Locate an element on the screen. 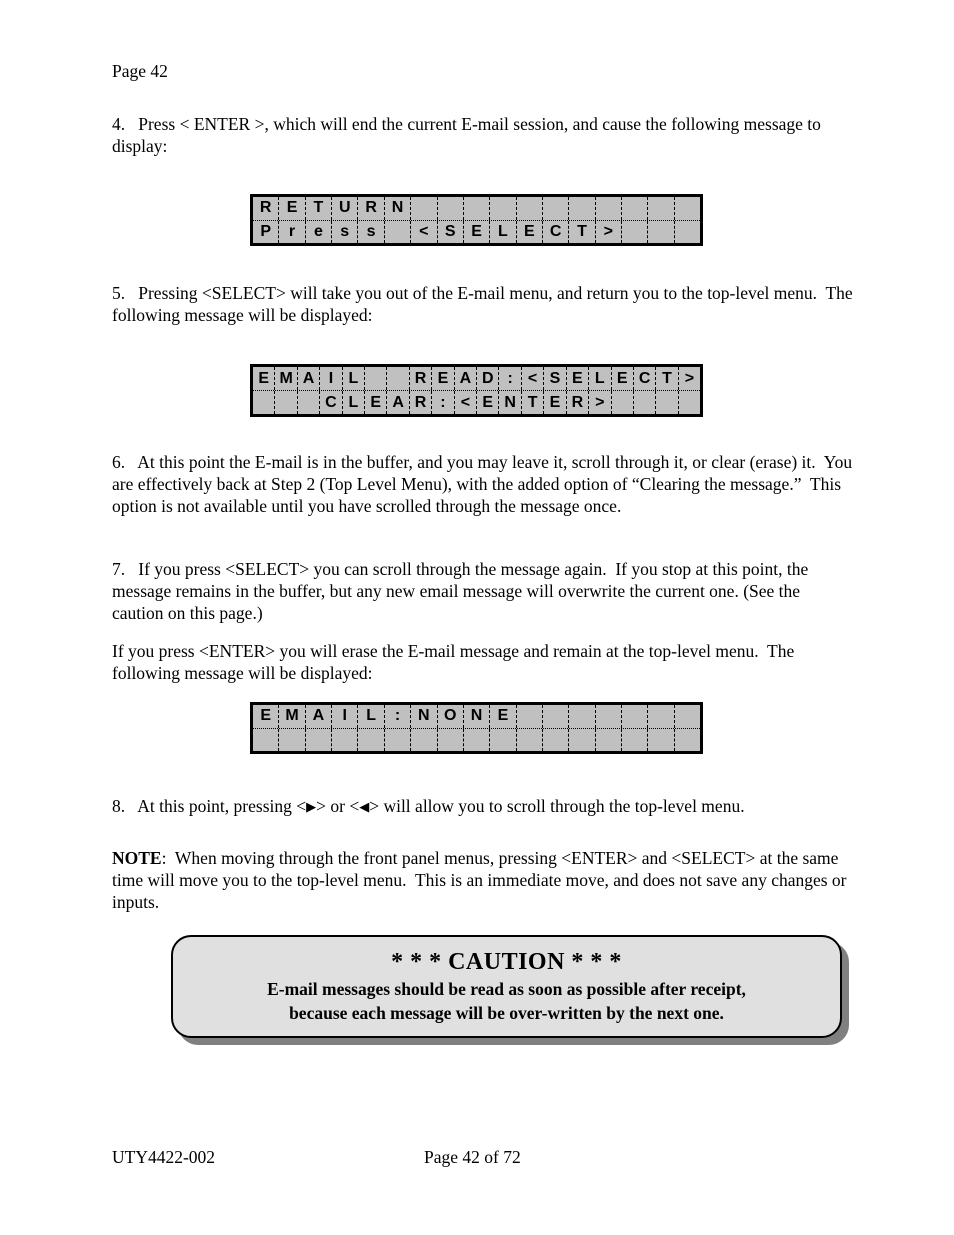 Image resolution: width=954 pixels, height=1235 pixels. right-arrow-icon: ▶ is located at coordinates (311, 807).